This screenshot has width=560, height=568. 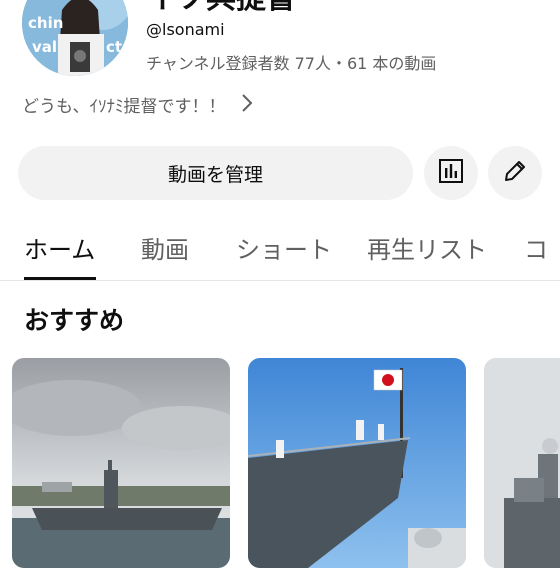 I want to click on tab-shorts: ショート, so click(x=284, y=247).